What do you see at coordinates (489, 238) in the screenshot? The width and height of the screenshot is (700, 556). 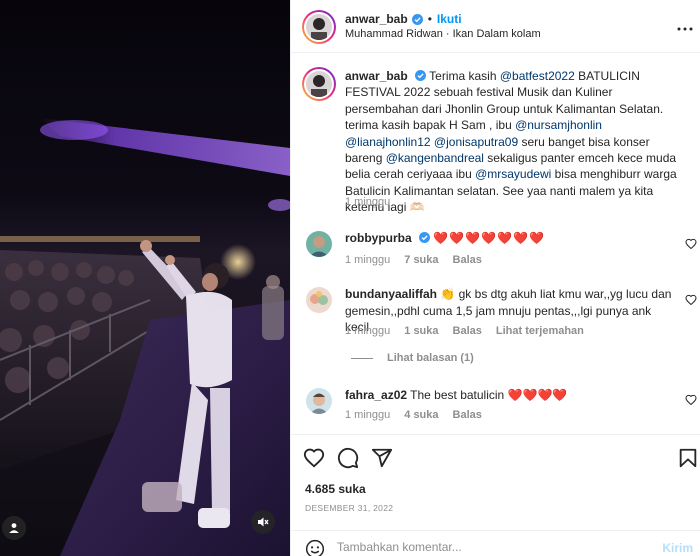 I see `comment-text: ❤️❤️❤️❤️❤️❤️❤️` at bounding box center [489, 238].